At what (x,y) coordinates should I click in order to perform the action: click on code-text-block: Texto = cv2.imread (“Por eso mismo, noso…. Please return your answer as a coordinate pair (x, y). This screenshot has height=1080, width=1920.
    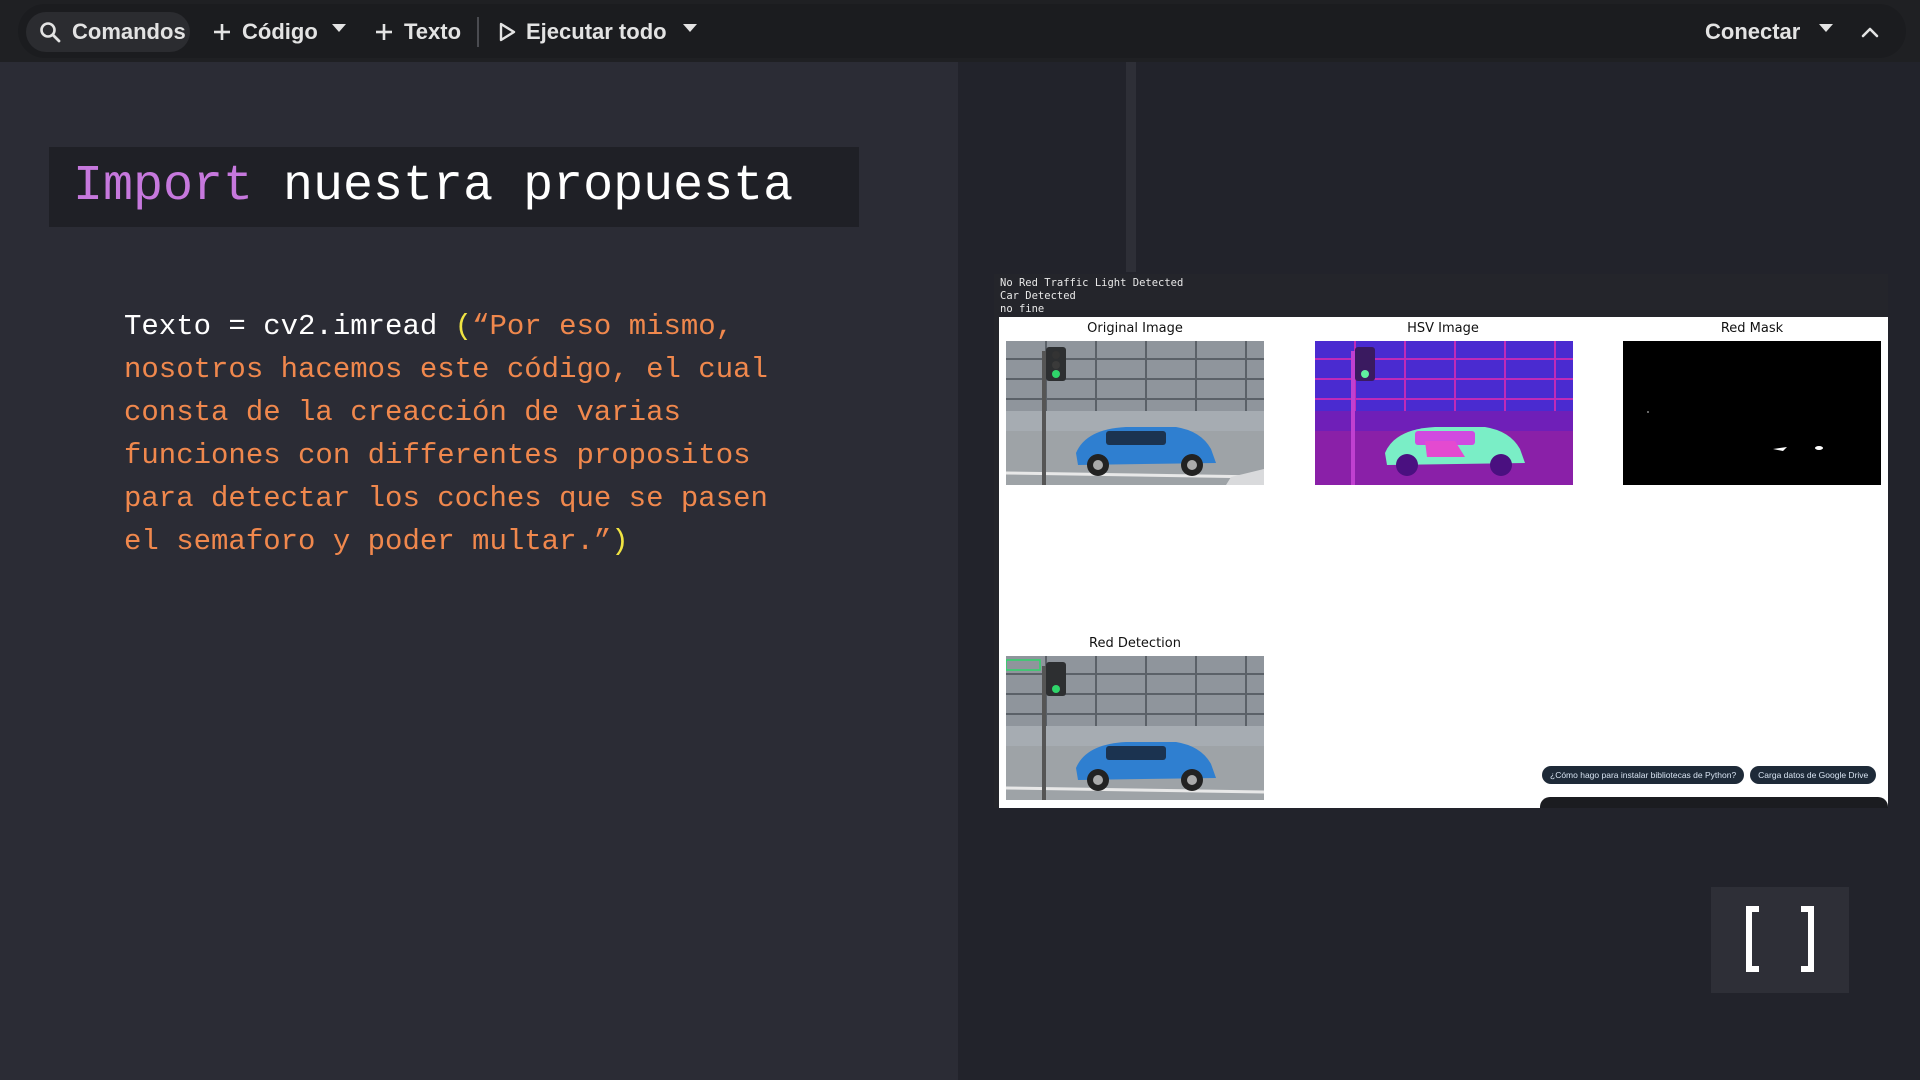
    Looking at the image, I should click on (494, 434).